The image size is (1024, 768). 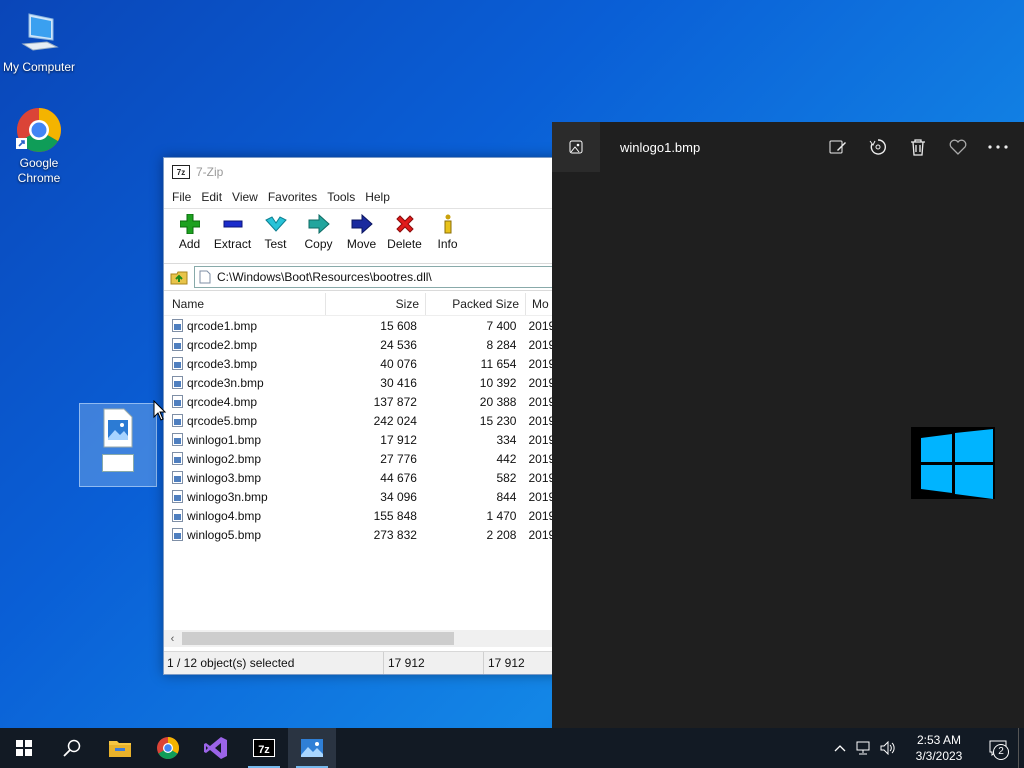 I want to click on drag-ghost-file, so click(x=118, y=445).